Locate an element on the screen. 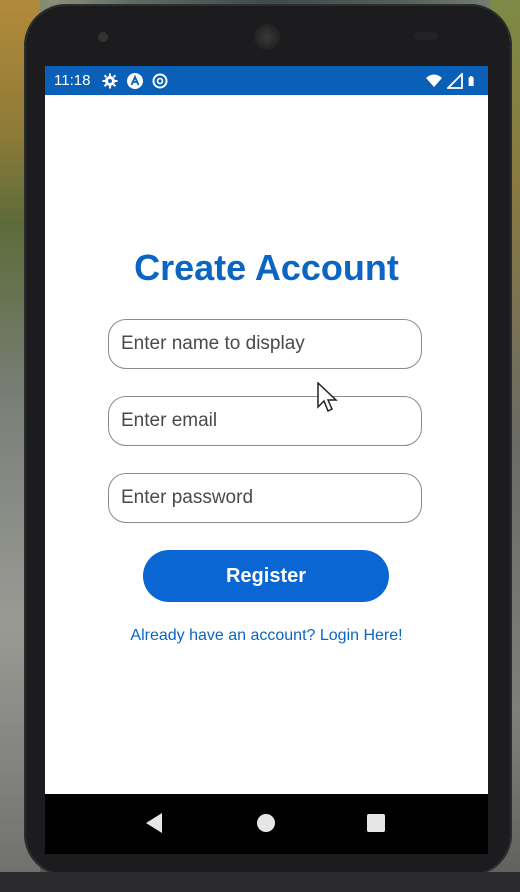 The image size is (520, 892). app-a-icon is located at coordinates (135, 80).